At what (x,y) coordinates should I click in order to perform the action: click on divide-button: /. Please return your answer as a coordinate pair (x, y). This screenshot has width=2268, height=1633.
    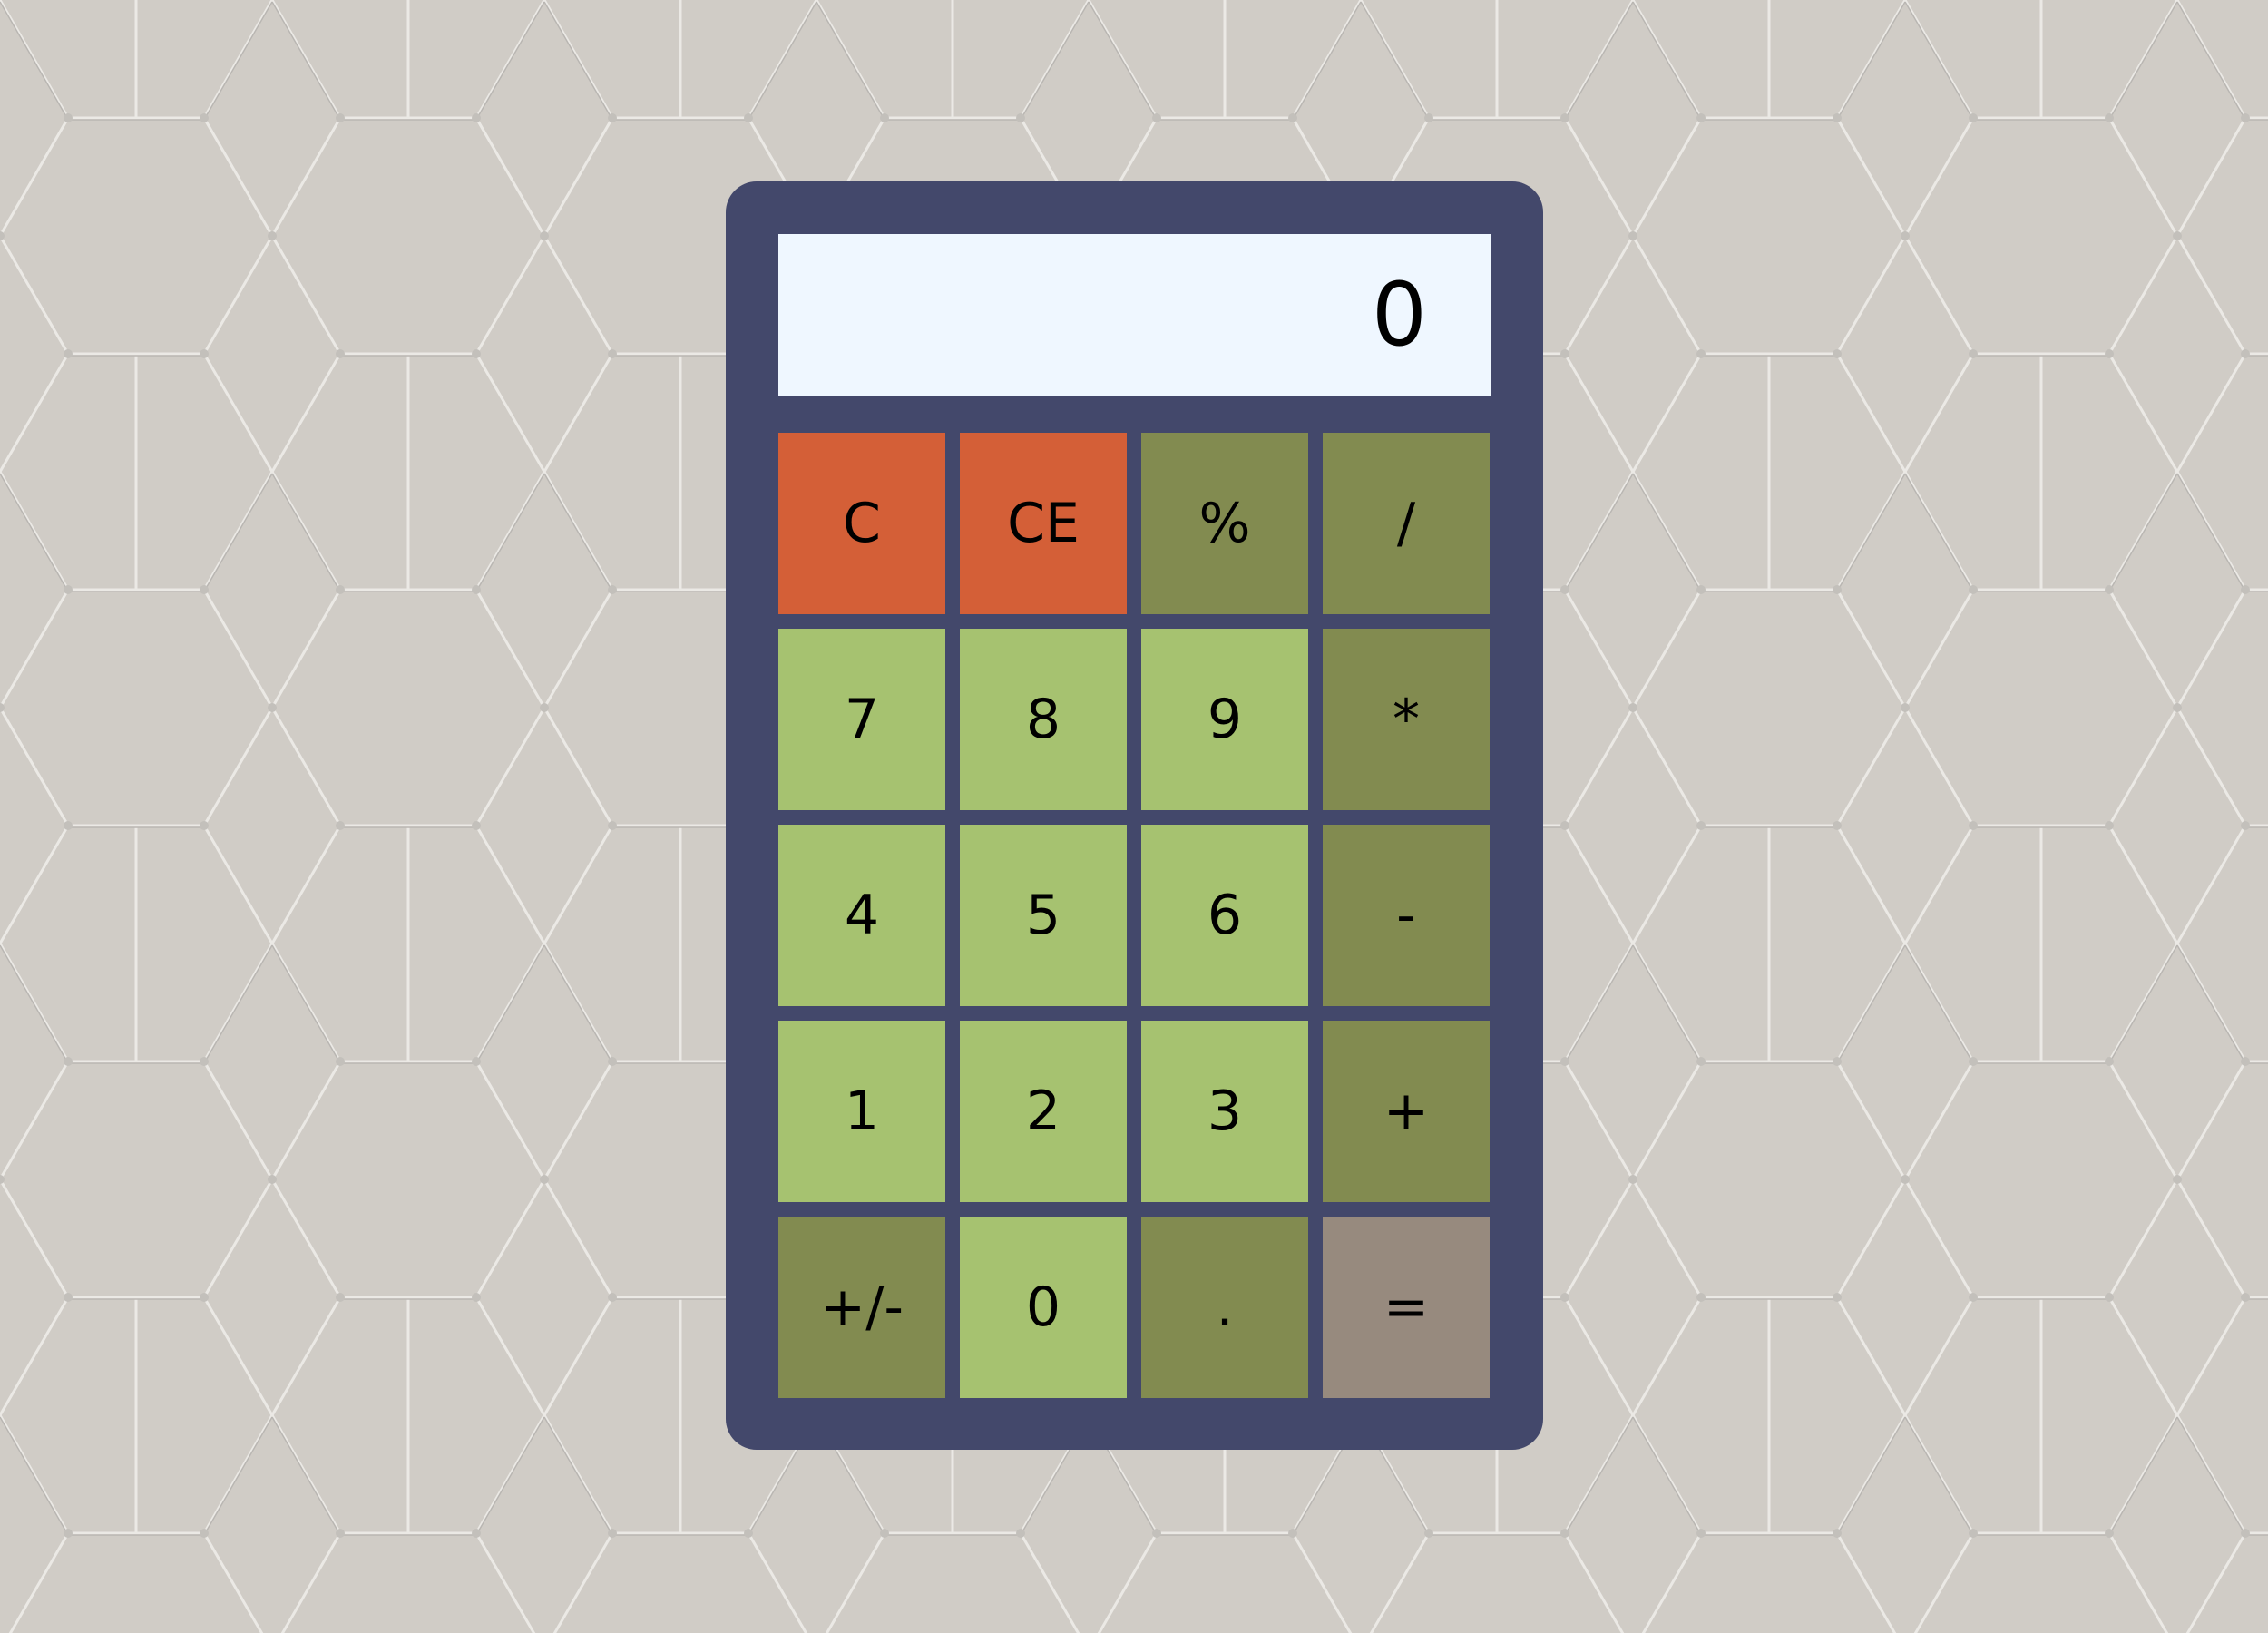
    Looking at the image, I should click on (1406, 523).